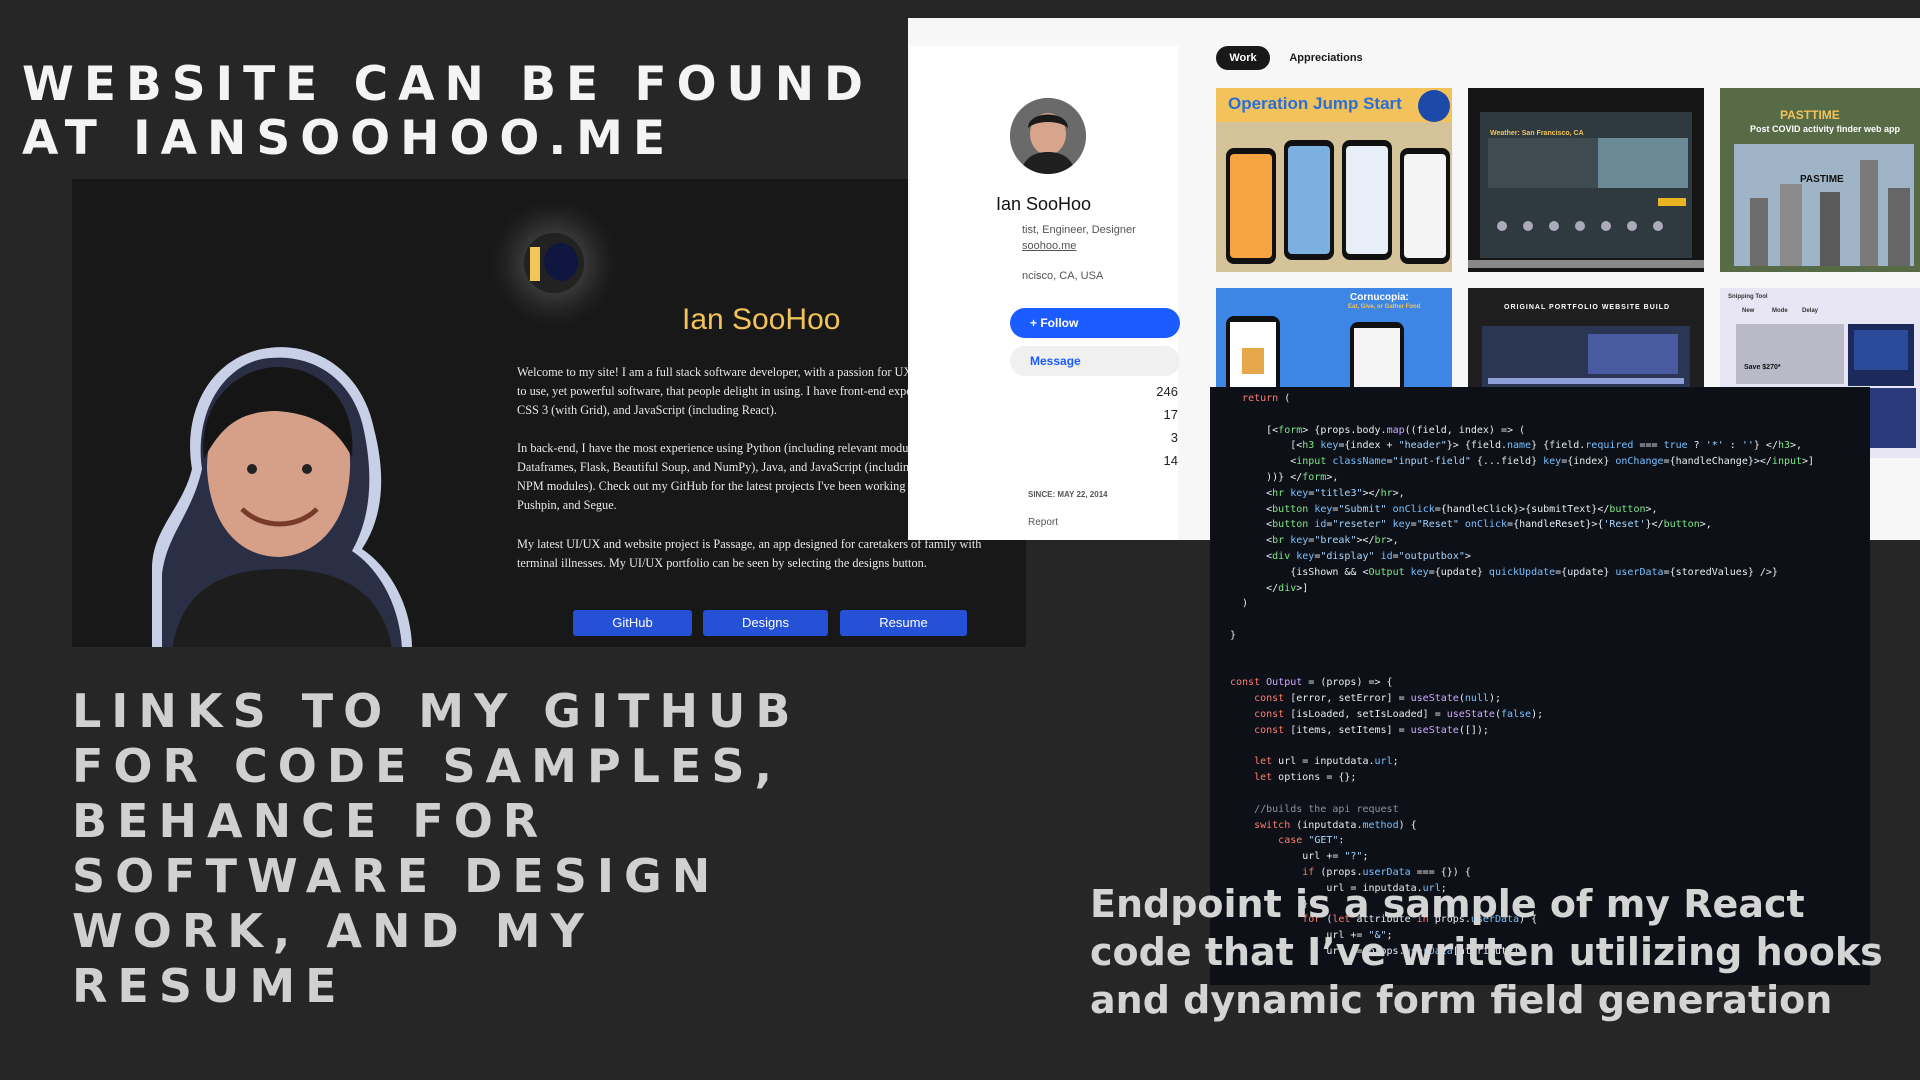  I want to click on headline-website: Website can be found at iansoohoo.me, so click(448, 111).